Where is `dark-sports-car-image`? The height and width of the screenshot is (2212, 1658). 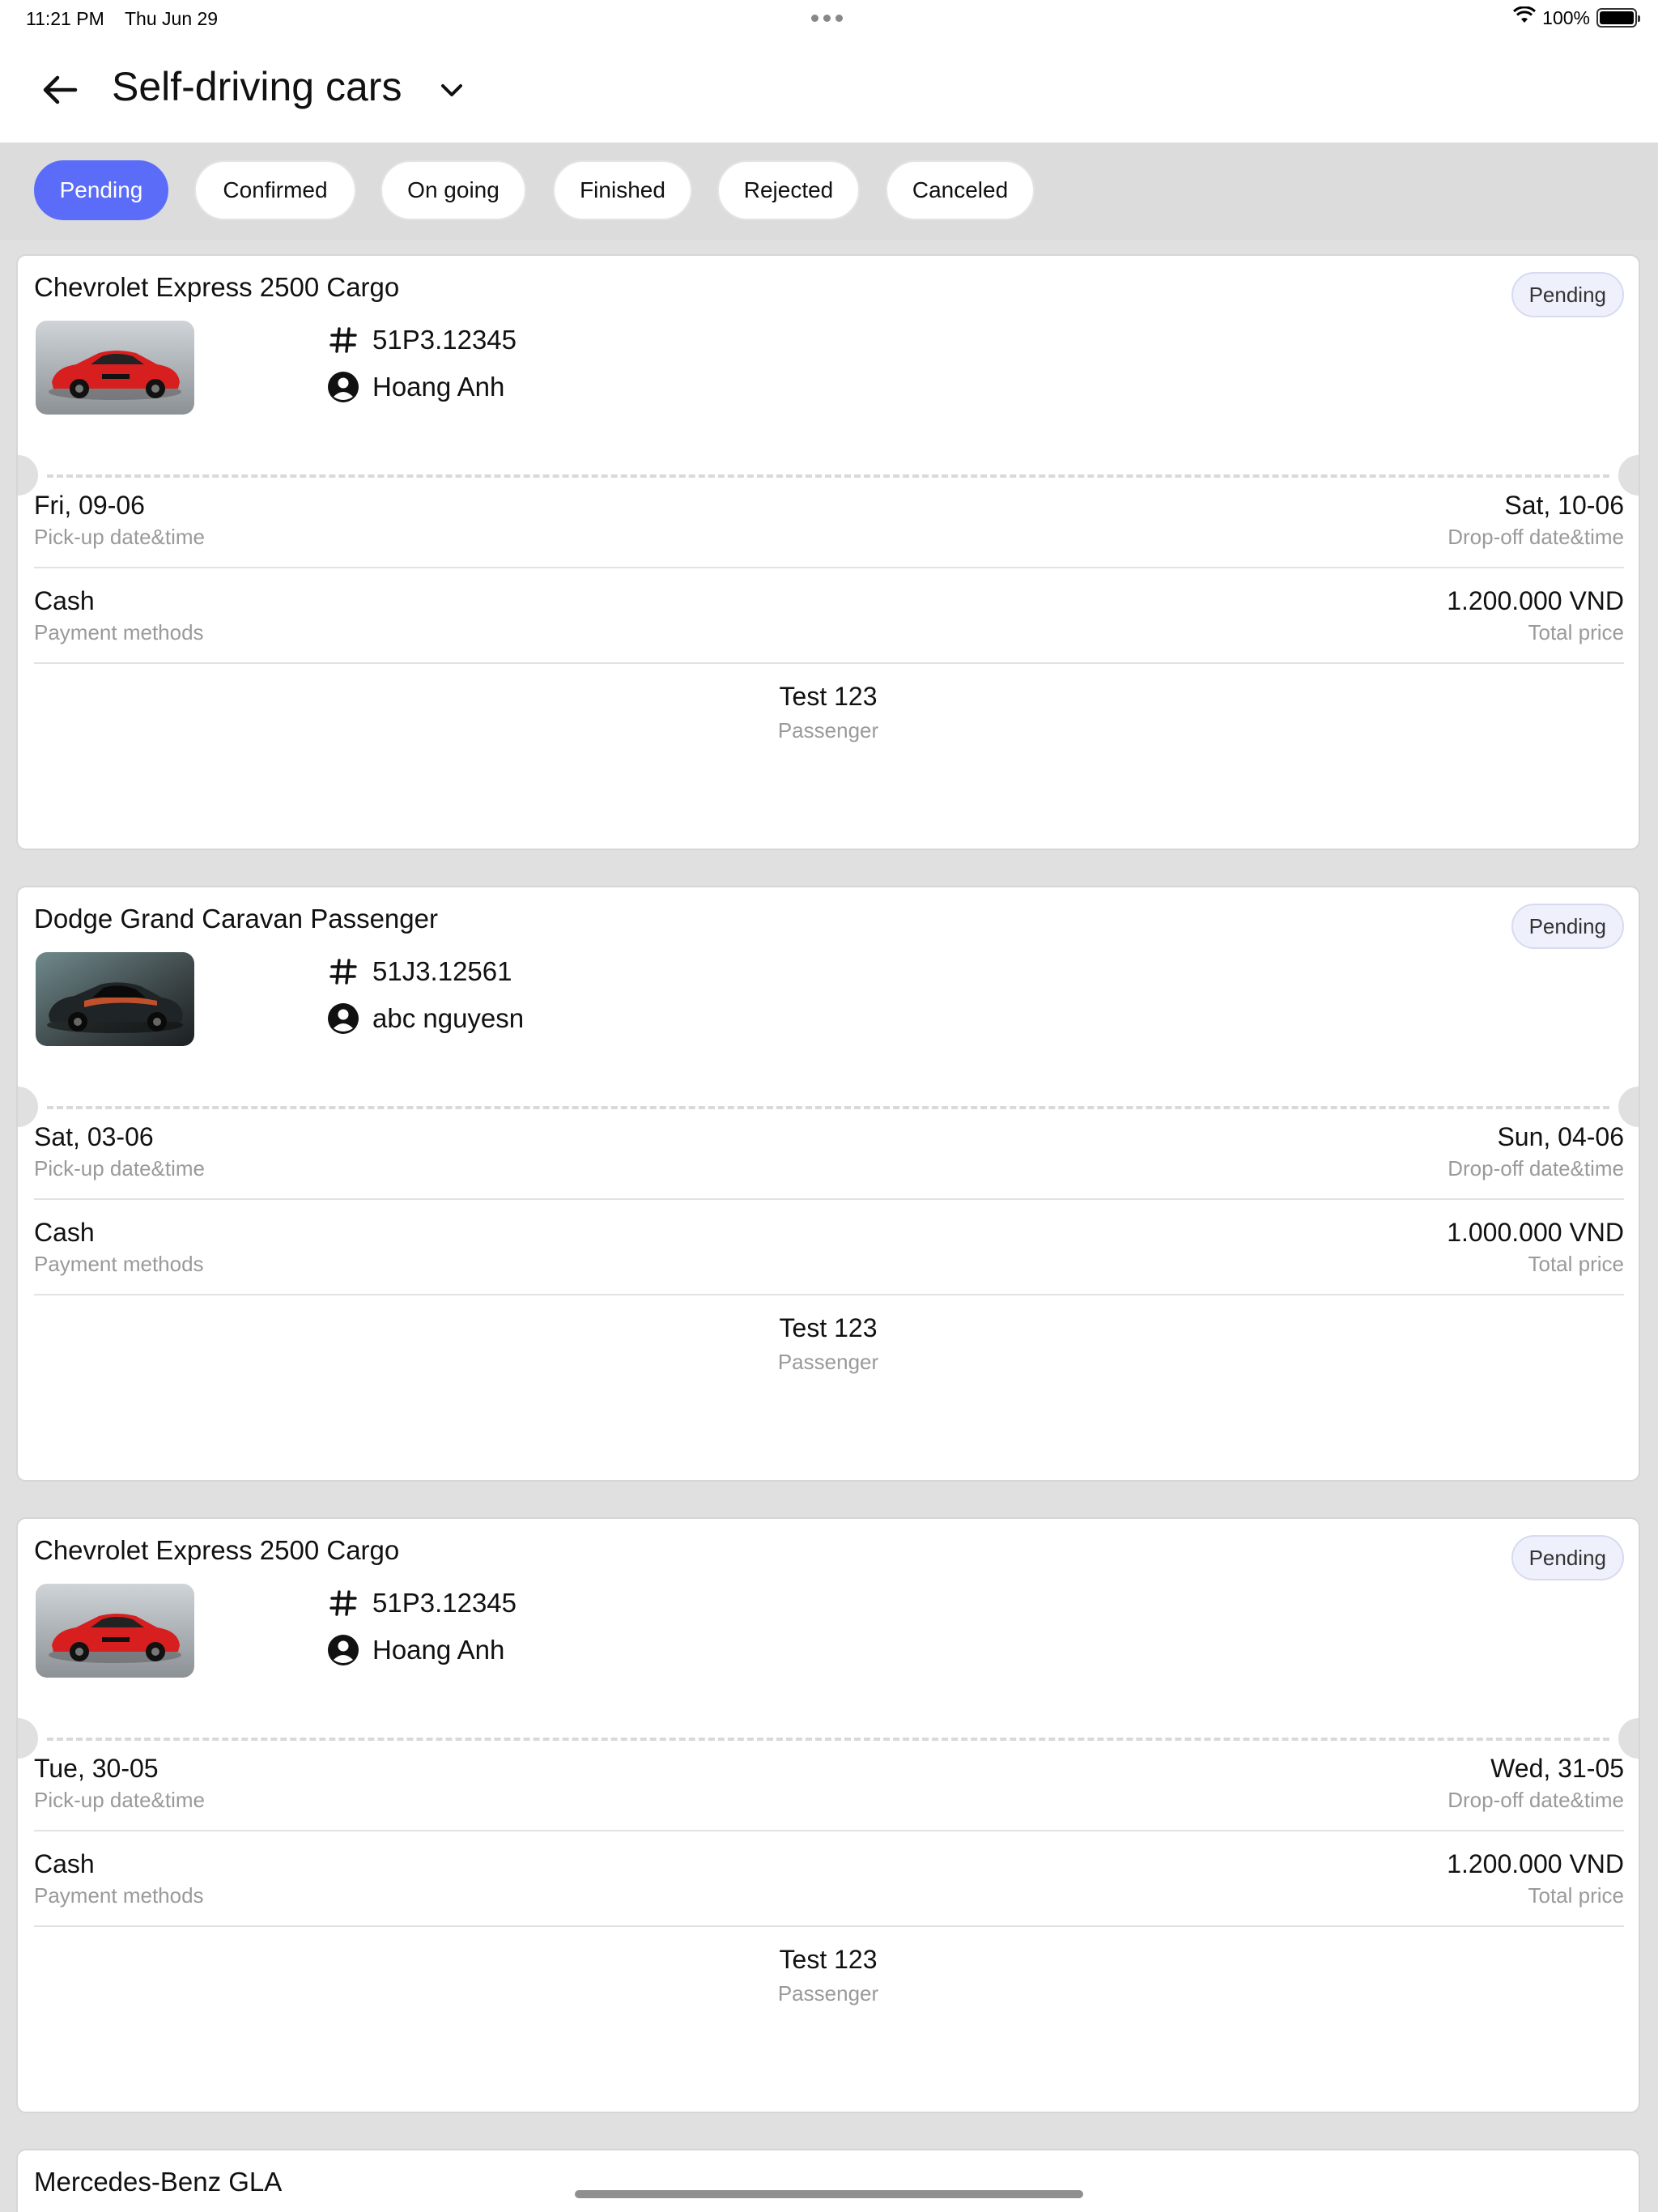 dark-sports-car-image is located at coordinates (115, 999).